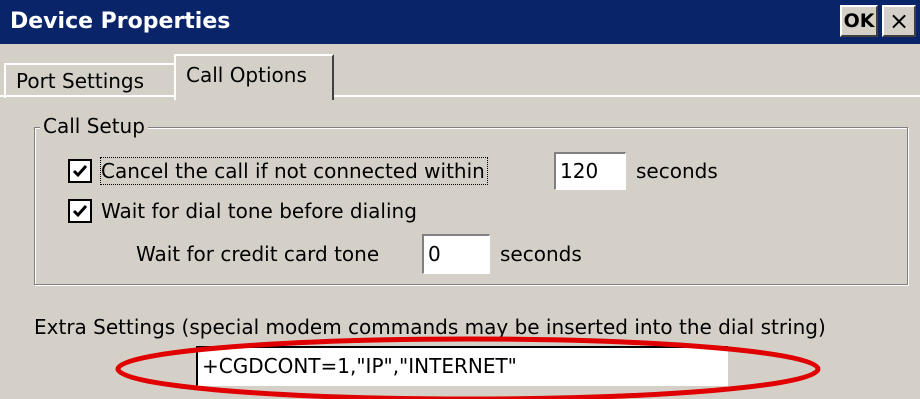 This screenshot has height=399, width=920. Describe the element at coordinates (259, 211) in the screenshot. I see `wait-dial-tone-label: Wait for dial tone before dialing` at that location.